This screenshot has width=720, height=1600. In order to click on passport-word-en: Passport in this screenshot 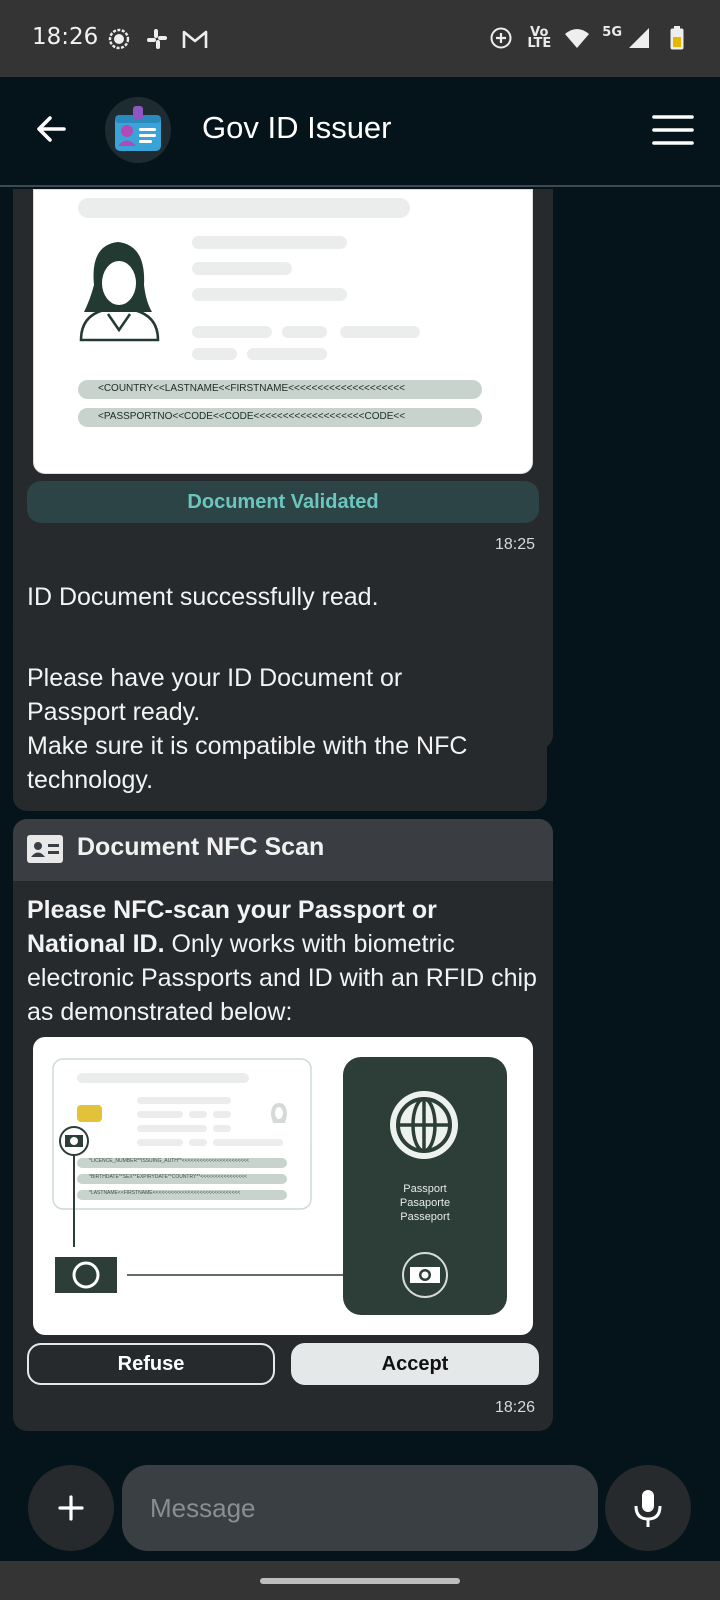, I will do `click(425, 1189)`.